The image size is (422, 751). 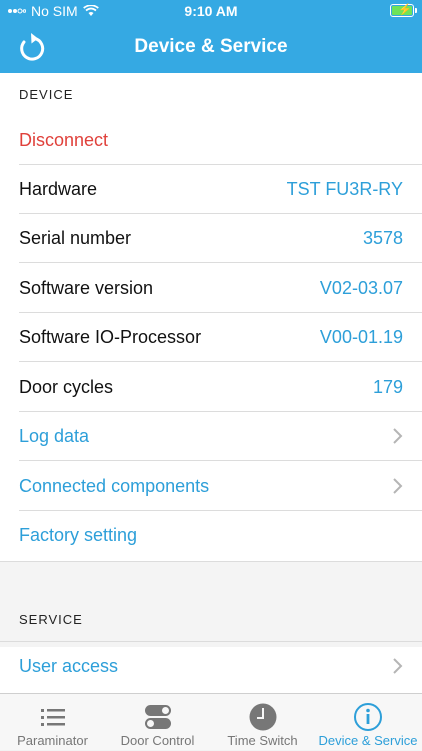 What do you see at coordinates (211, 535) in the screenshot?
I see `factory-setting-row: Factory setting` at bounding box center [211, 535].